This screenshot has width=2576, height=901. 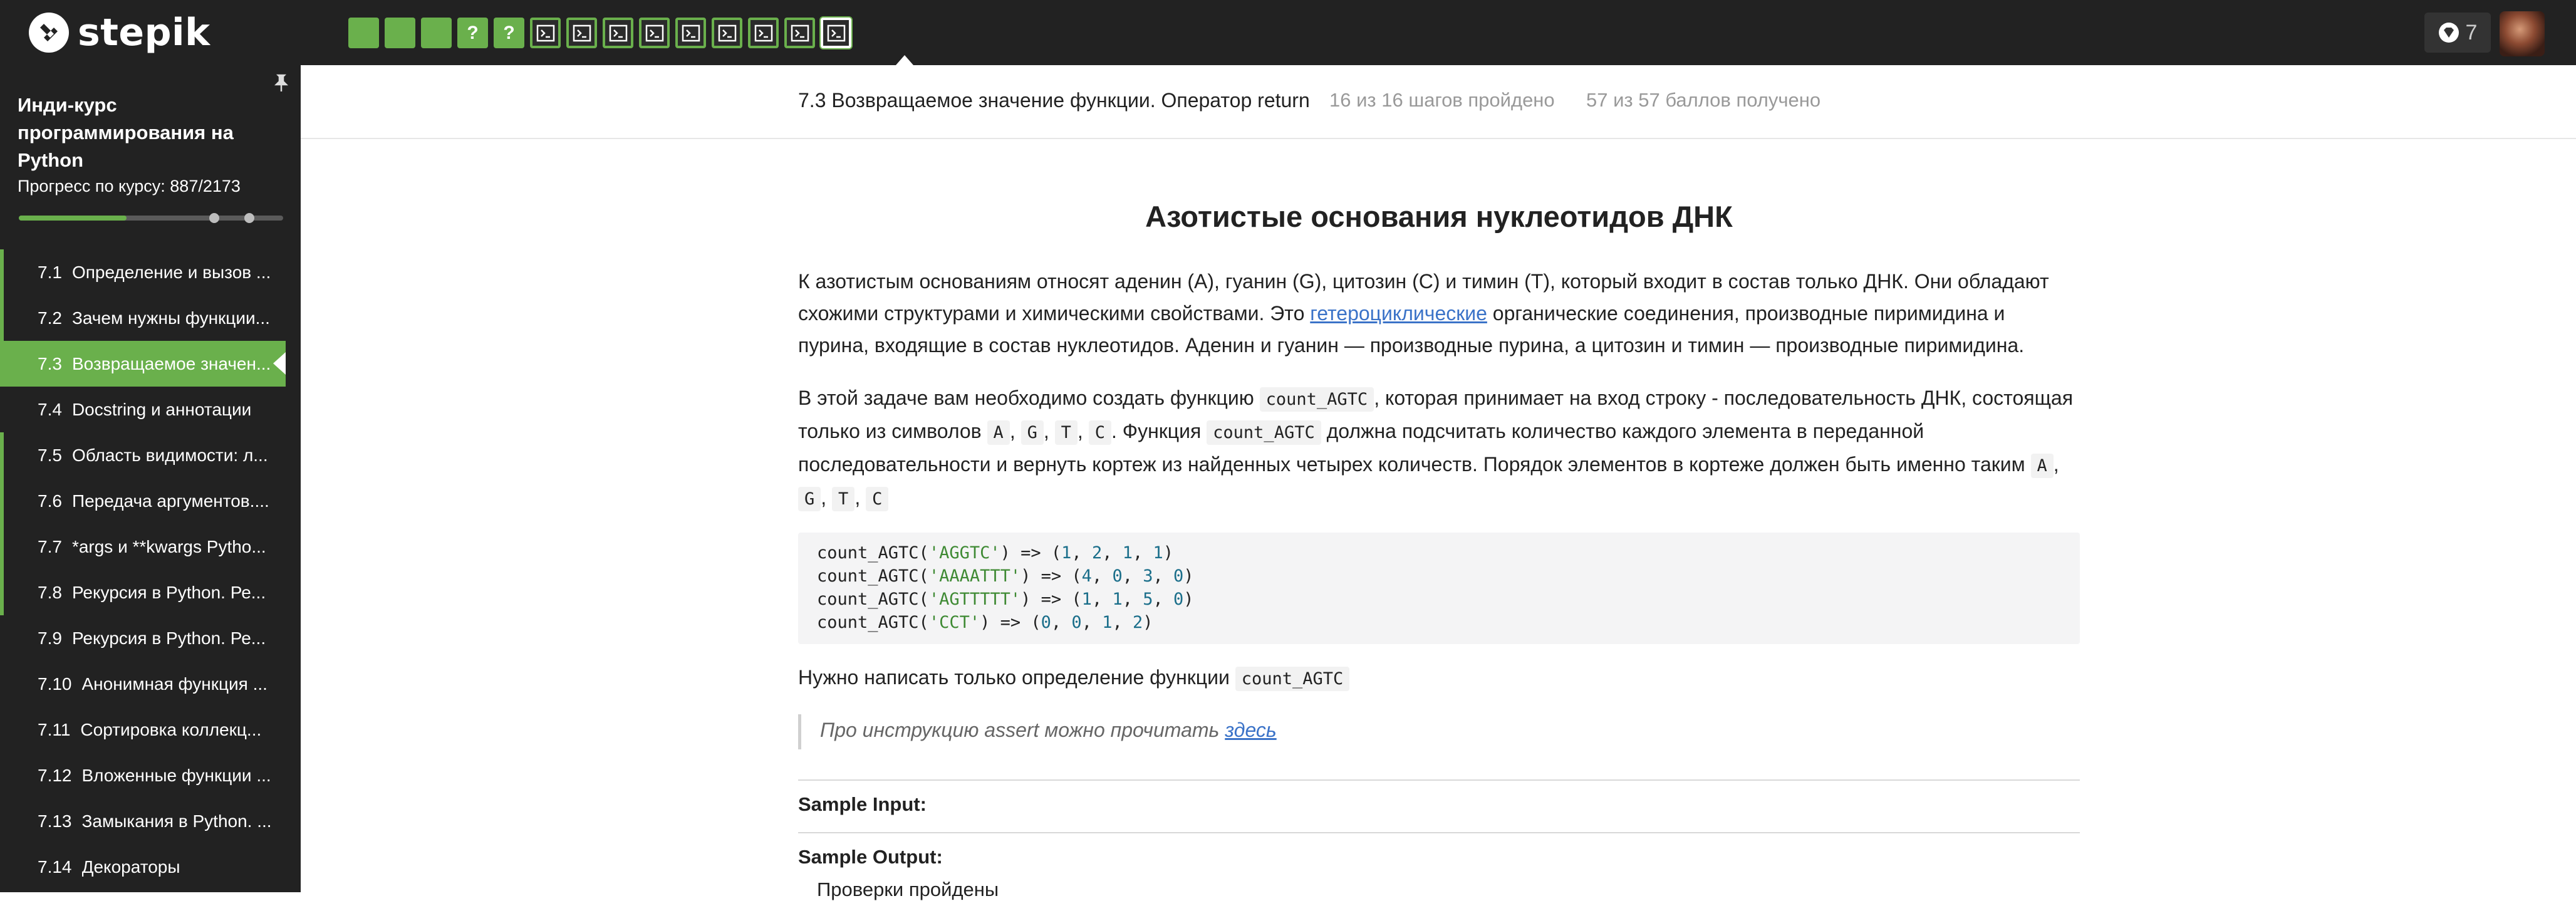 I want to click on text: . Функция, so click(x=1159, y=431).